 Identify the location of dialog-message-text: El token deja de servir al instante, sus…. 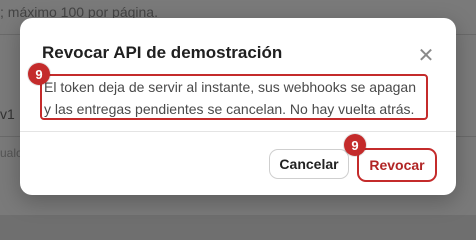
(230, 98).